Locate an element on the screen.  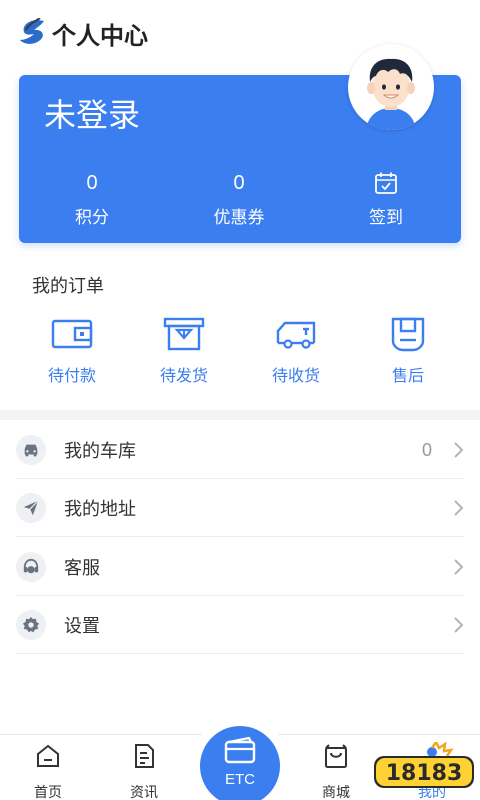
wallet-icon is located at coordinates (72, 334).